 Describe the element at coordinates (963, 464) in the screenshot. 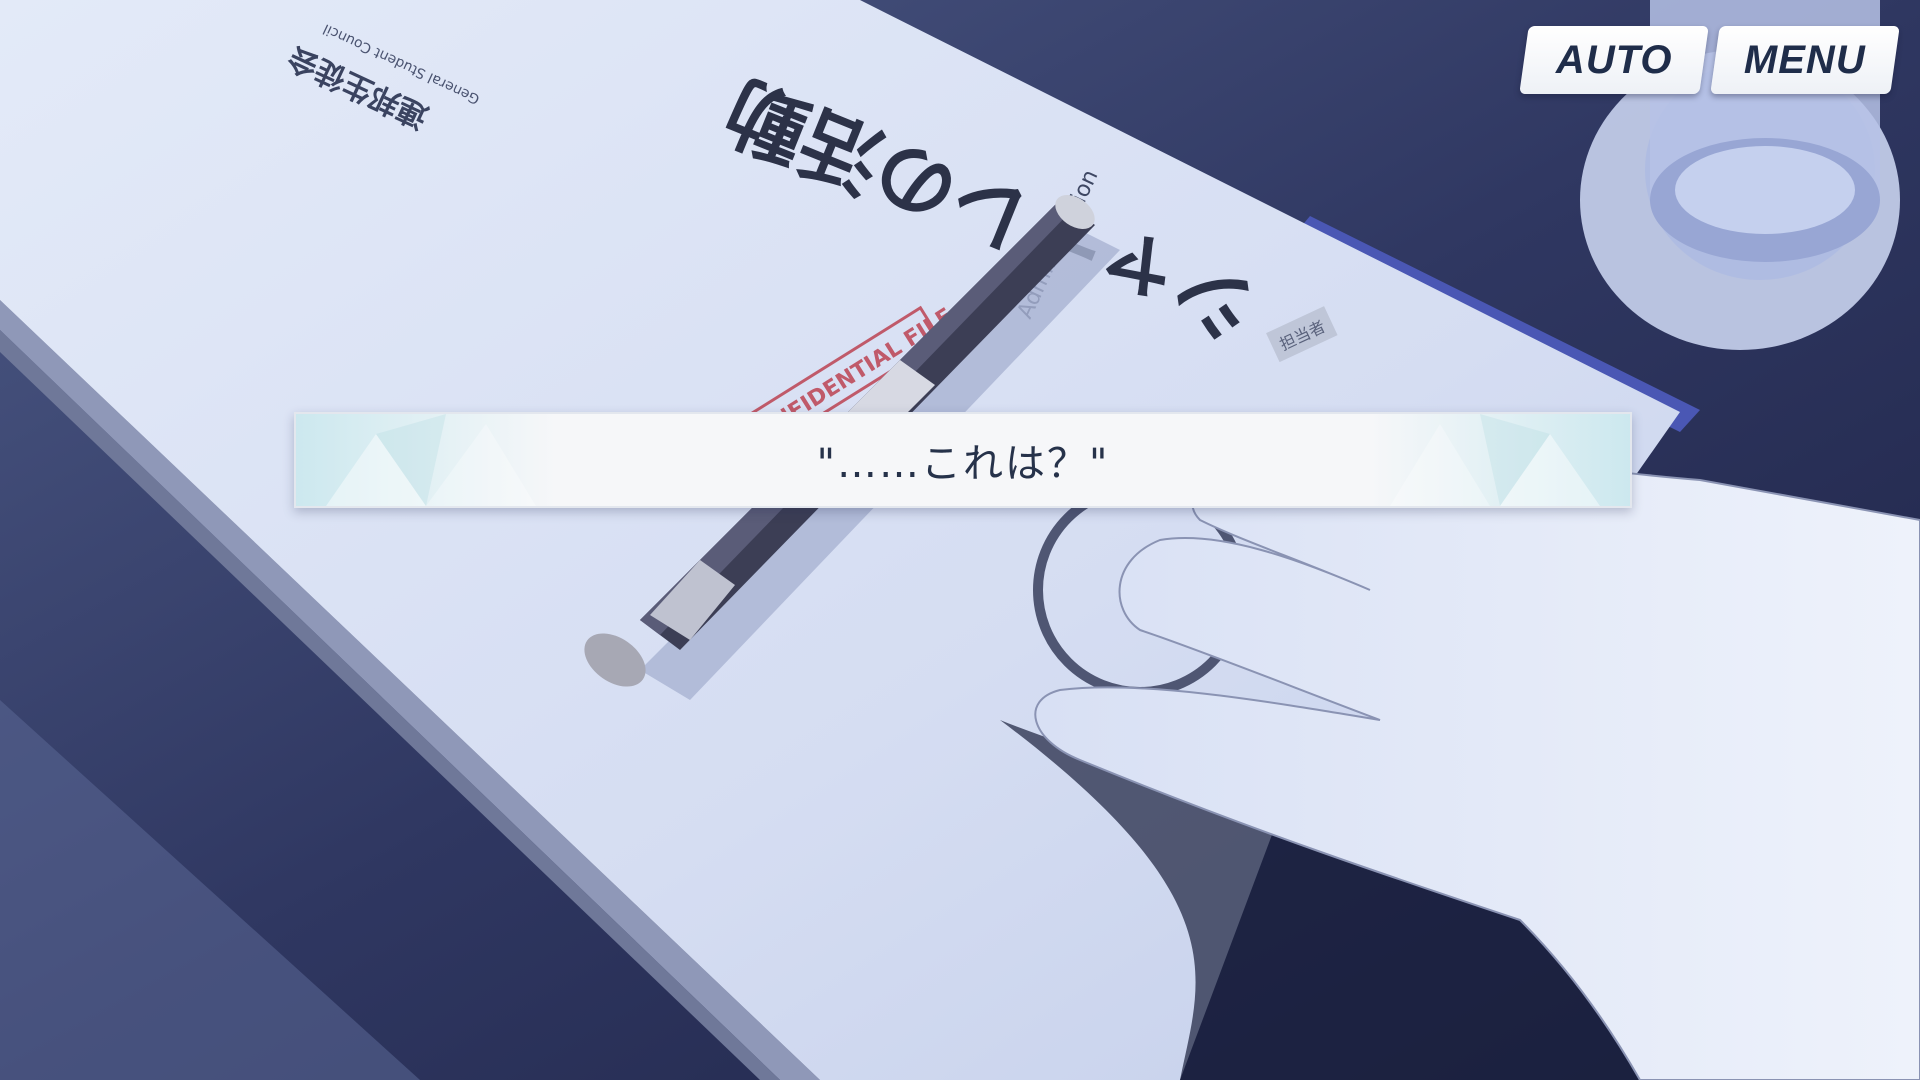

I see `dialogue-text: "……これは？"` at that location.